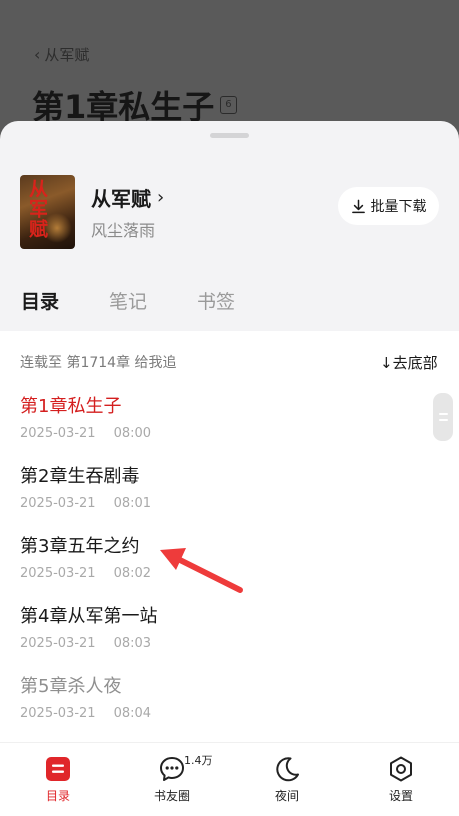 This screenshot has width=459, height=816. I want to click on nav-settings: 设置, so click(401, 779).